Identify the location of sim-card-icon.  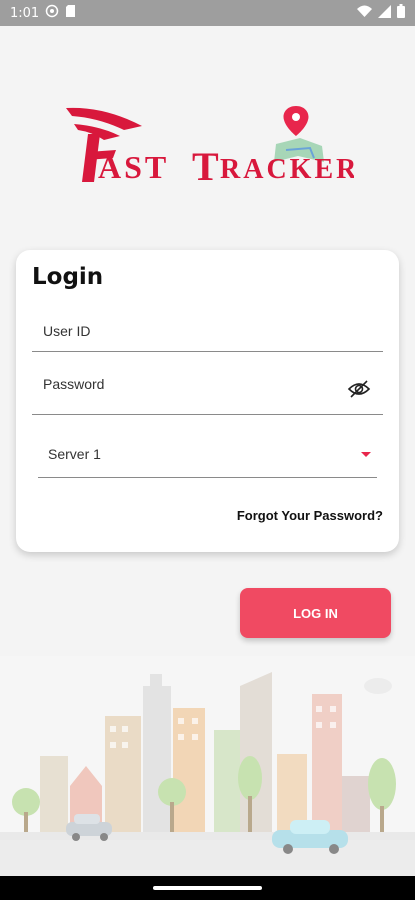
(70, 13).